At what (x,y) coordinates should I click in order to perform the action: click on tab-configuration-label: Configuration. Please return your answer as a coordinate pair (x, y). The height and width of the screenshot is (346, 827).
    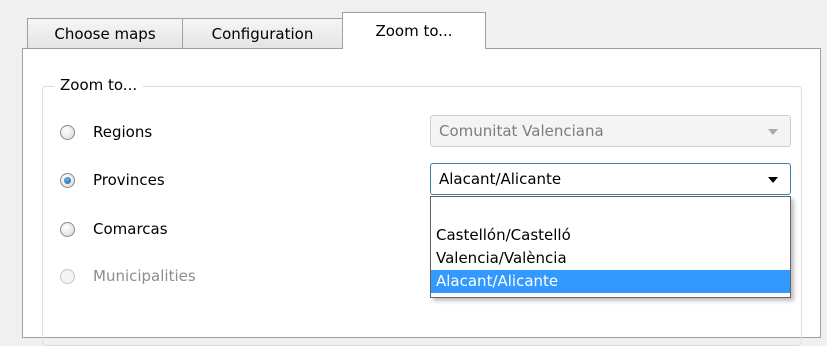
    Looking at the image, I should click on (262, 33).